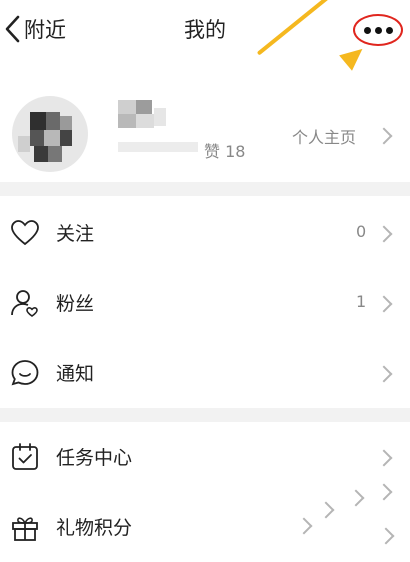 This screenshot has width=410, height=562. I want to click on menu-item-gift-points: 礼物积分, so click(205, 522).